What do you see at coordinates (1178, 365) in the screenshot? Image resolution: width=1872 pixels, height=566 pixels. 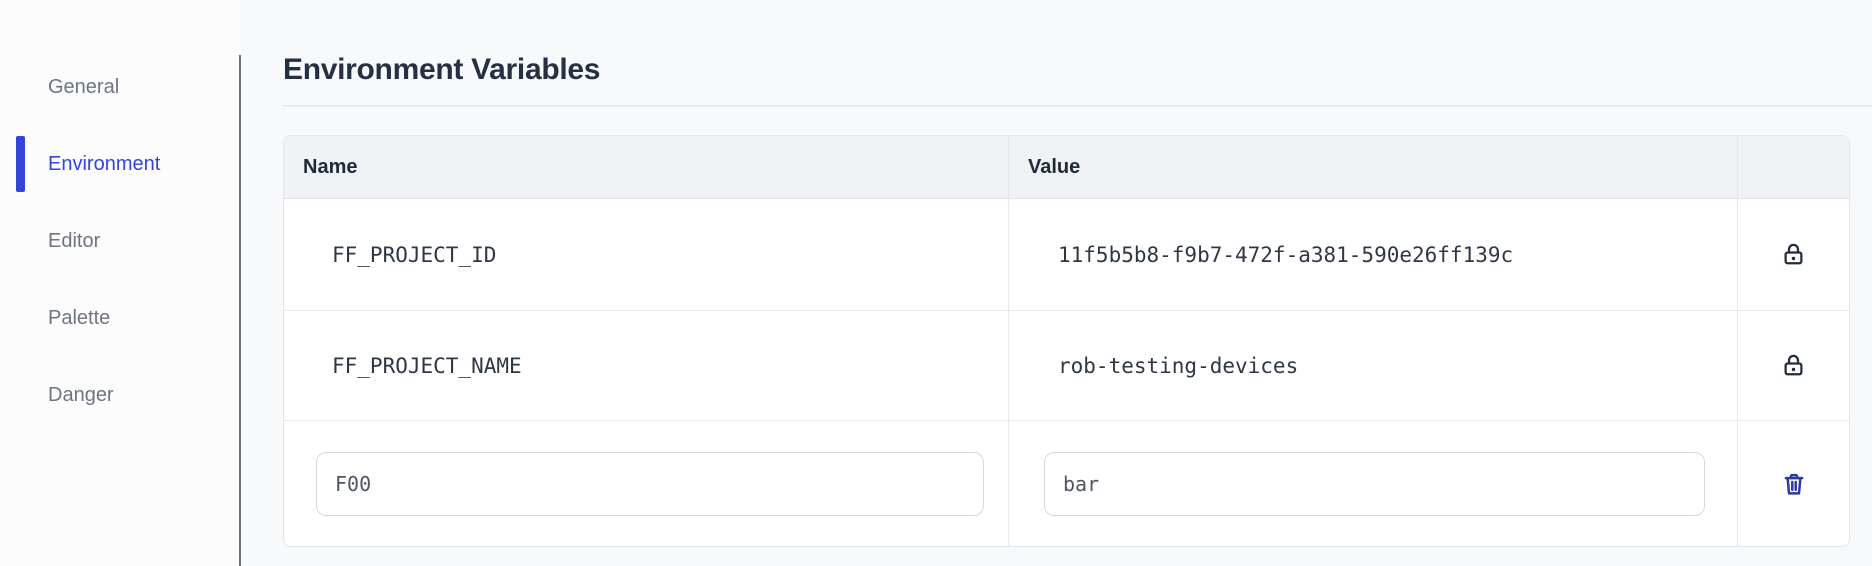 I see `env-var-value: rob-testing-devices` at bounding box center [1178, 365].